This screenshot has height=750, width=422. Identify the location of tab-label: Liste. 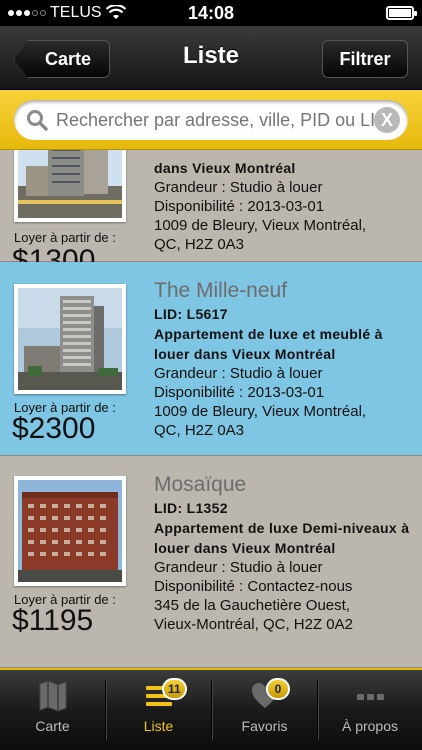
(158, 726).